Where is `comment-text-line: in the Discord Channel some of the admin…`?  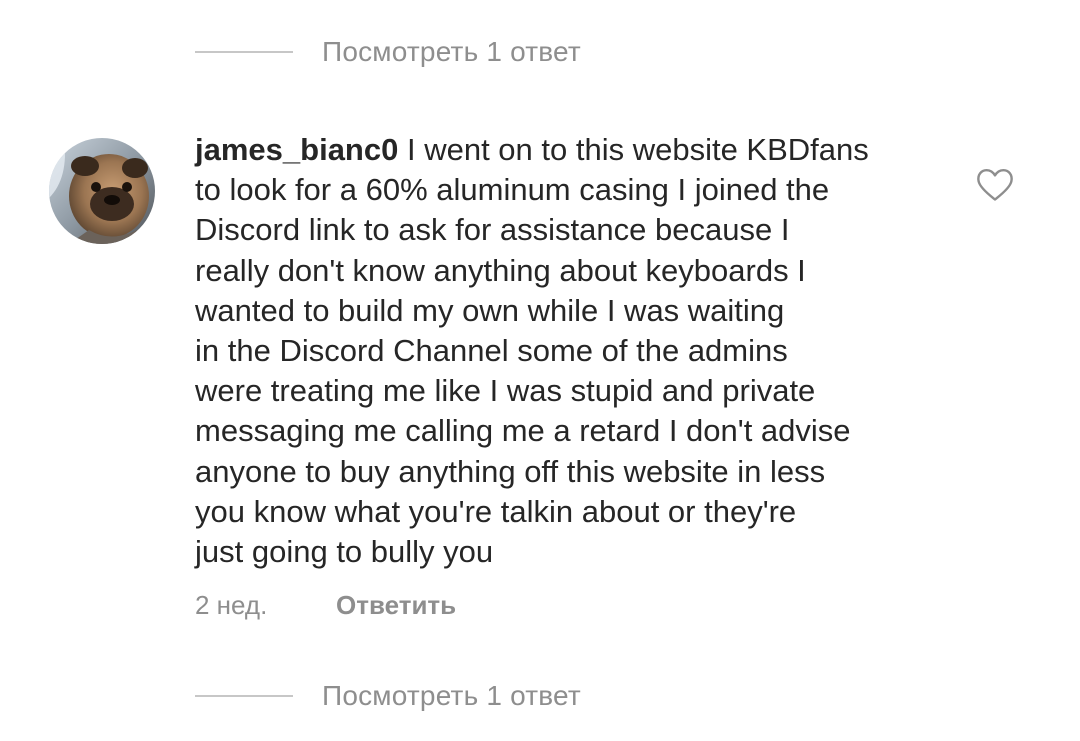 comment-text-line: in the Discord Channel some of the admin… is located at coordinates (491, 351).